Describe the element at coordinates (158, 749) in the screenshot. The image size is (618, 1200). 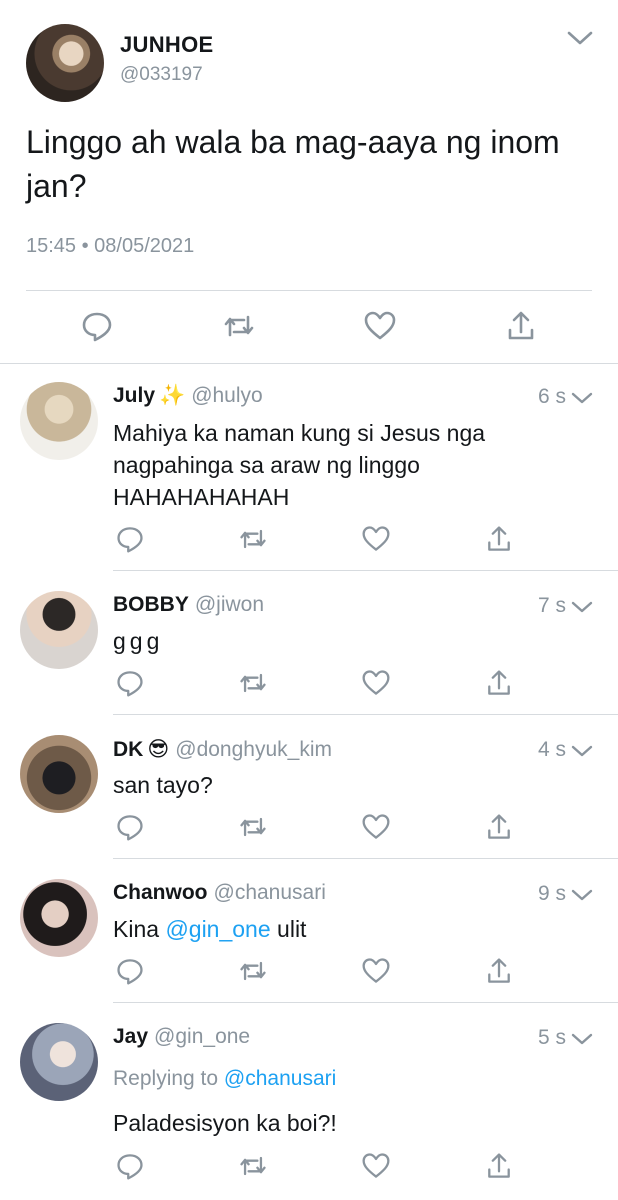
I see `sunglasses-emoji: 😎` at that location.